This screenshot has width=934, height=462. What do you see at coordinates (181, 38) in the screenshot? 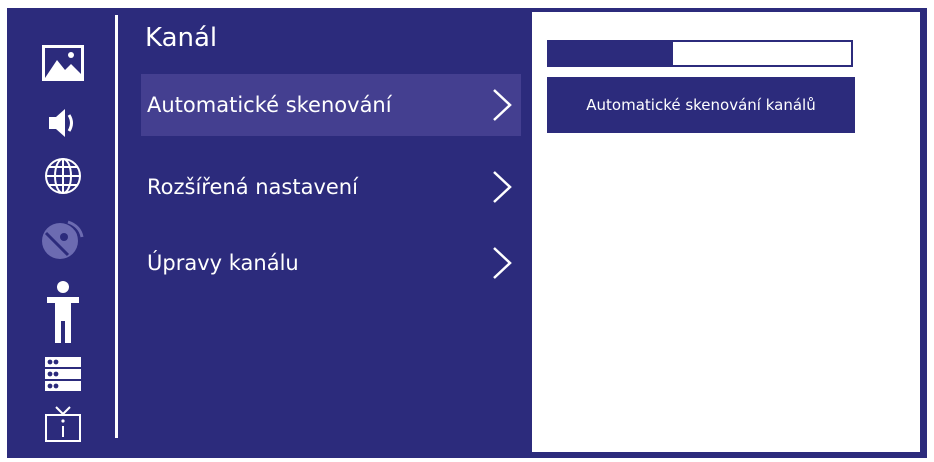
I see `page-title: Kanál` at bounding box center [181, 38].